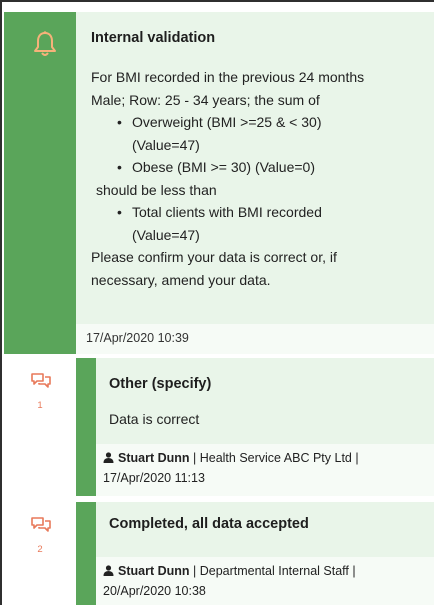 This screenshot has height=605, width=434. Describe the element at coordinates (227, 212) in the screenshot. I see `bullet-text: Total clients with BMI recorded` at that location.